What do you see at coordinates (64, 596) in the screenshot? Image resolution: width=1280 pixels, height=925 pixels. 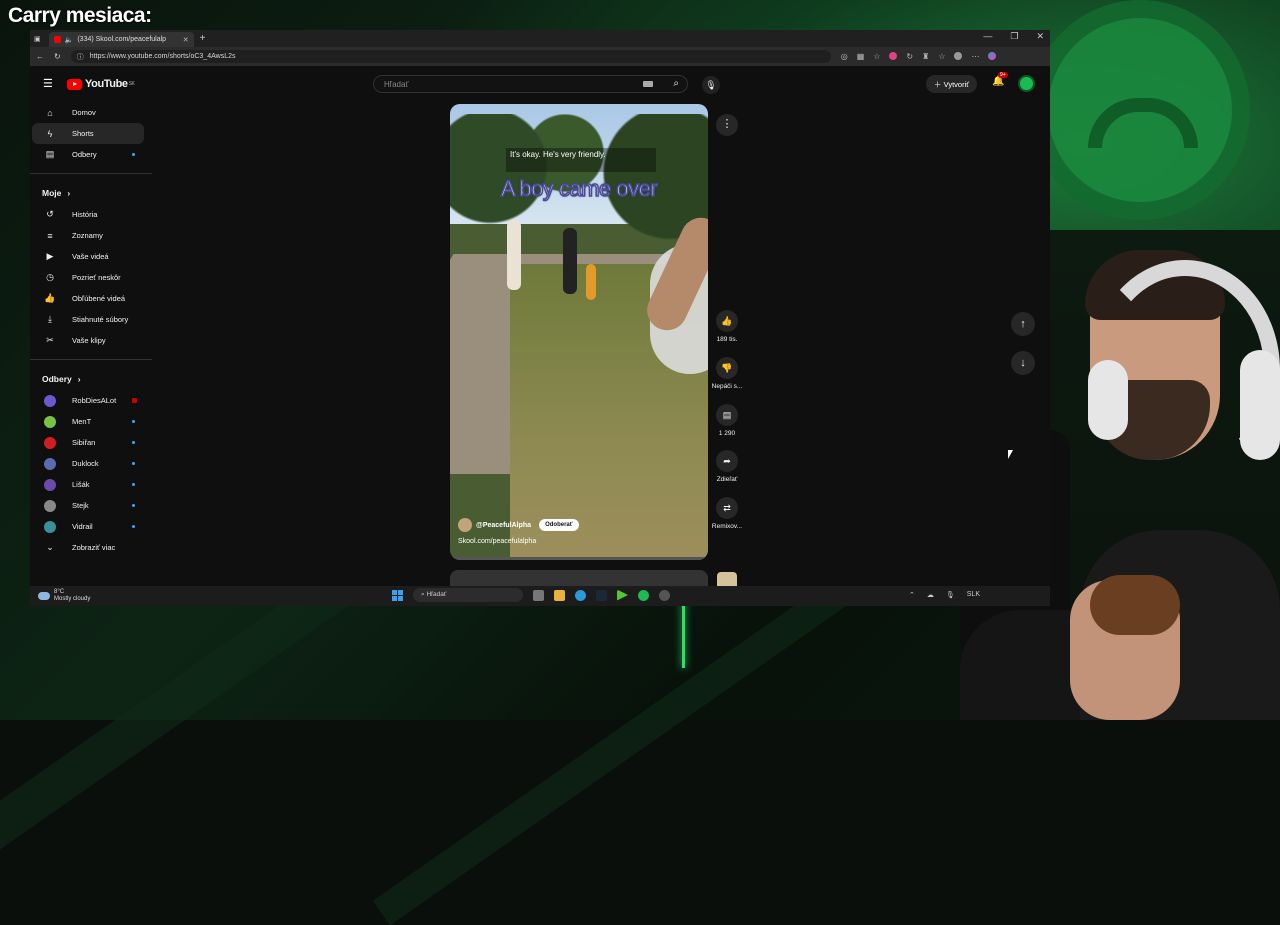 I see `weather-widget: 8°C Mostly cloudy` at bounding box center [64, 596].